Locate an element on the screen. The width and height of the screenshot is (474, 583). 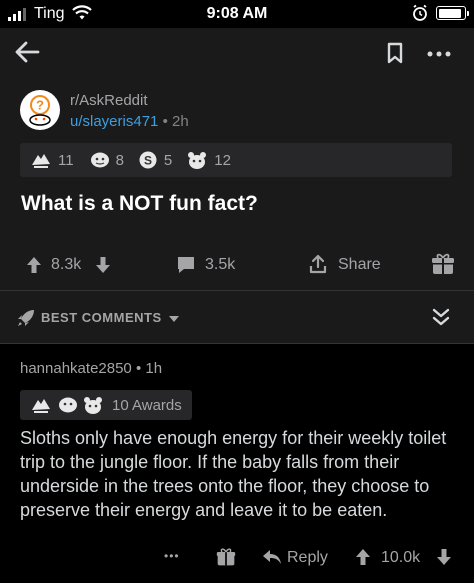
sort-dropdown: BEST COMMENTS is located at coordinates (110, 317).